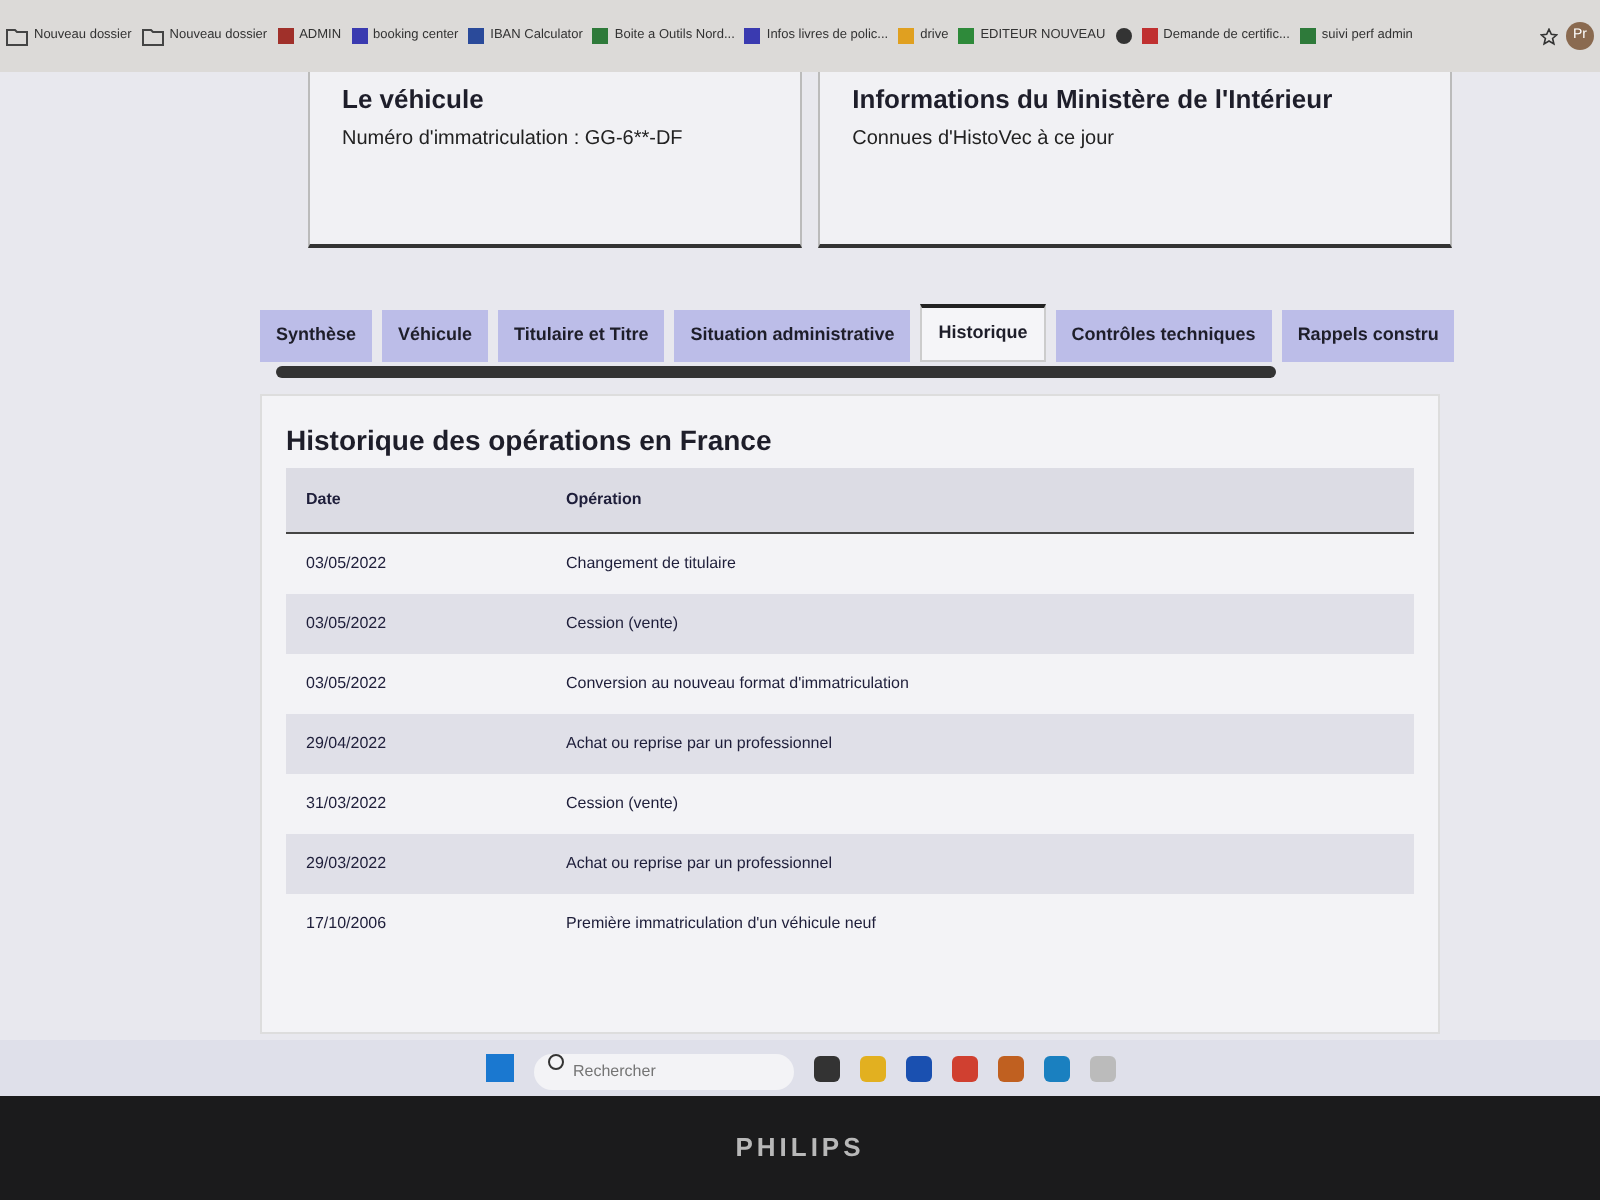  What do you see at coordinates (416, 744) in the screenshot?
I see `table-cell: 29/04/2022` at bounding box center [416, 744].